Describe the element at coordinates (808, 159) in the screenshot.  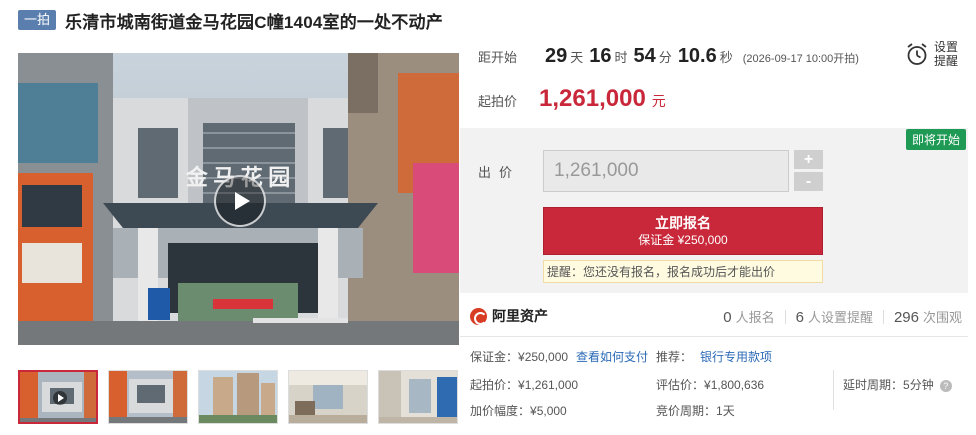
I see `increase-bid-button: +` at that location.